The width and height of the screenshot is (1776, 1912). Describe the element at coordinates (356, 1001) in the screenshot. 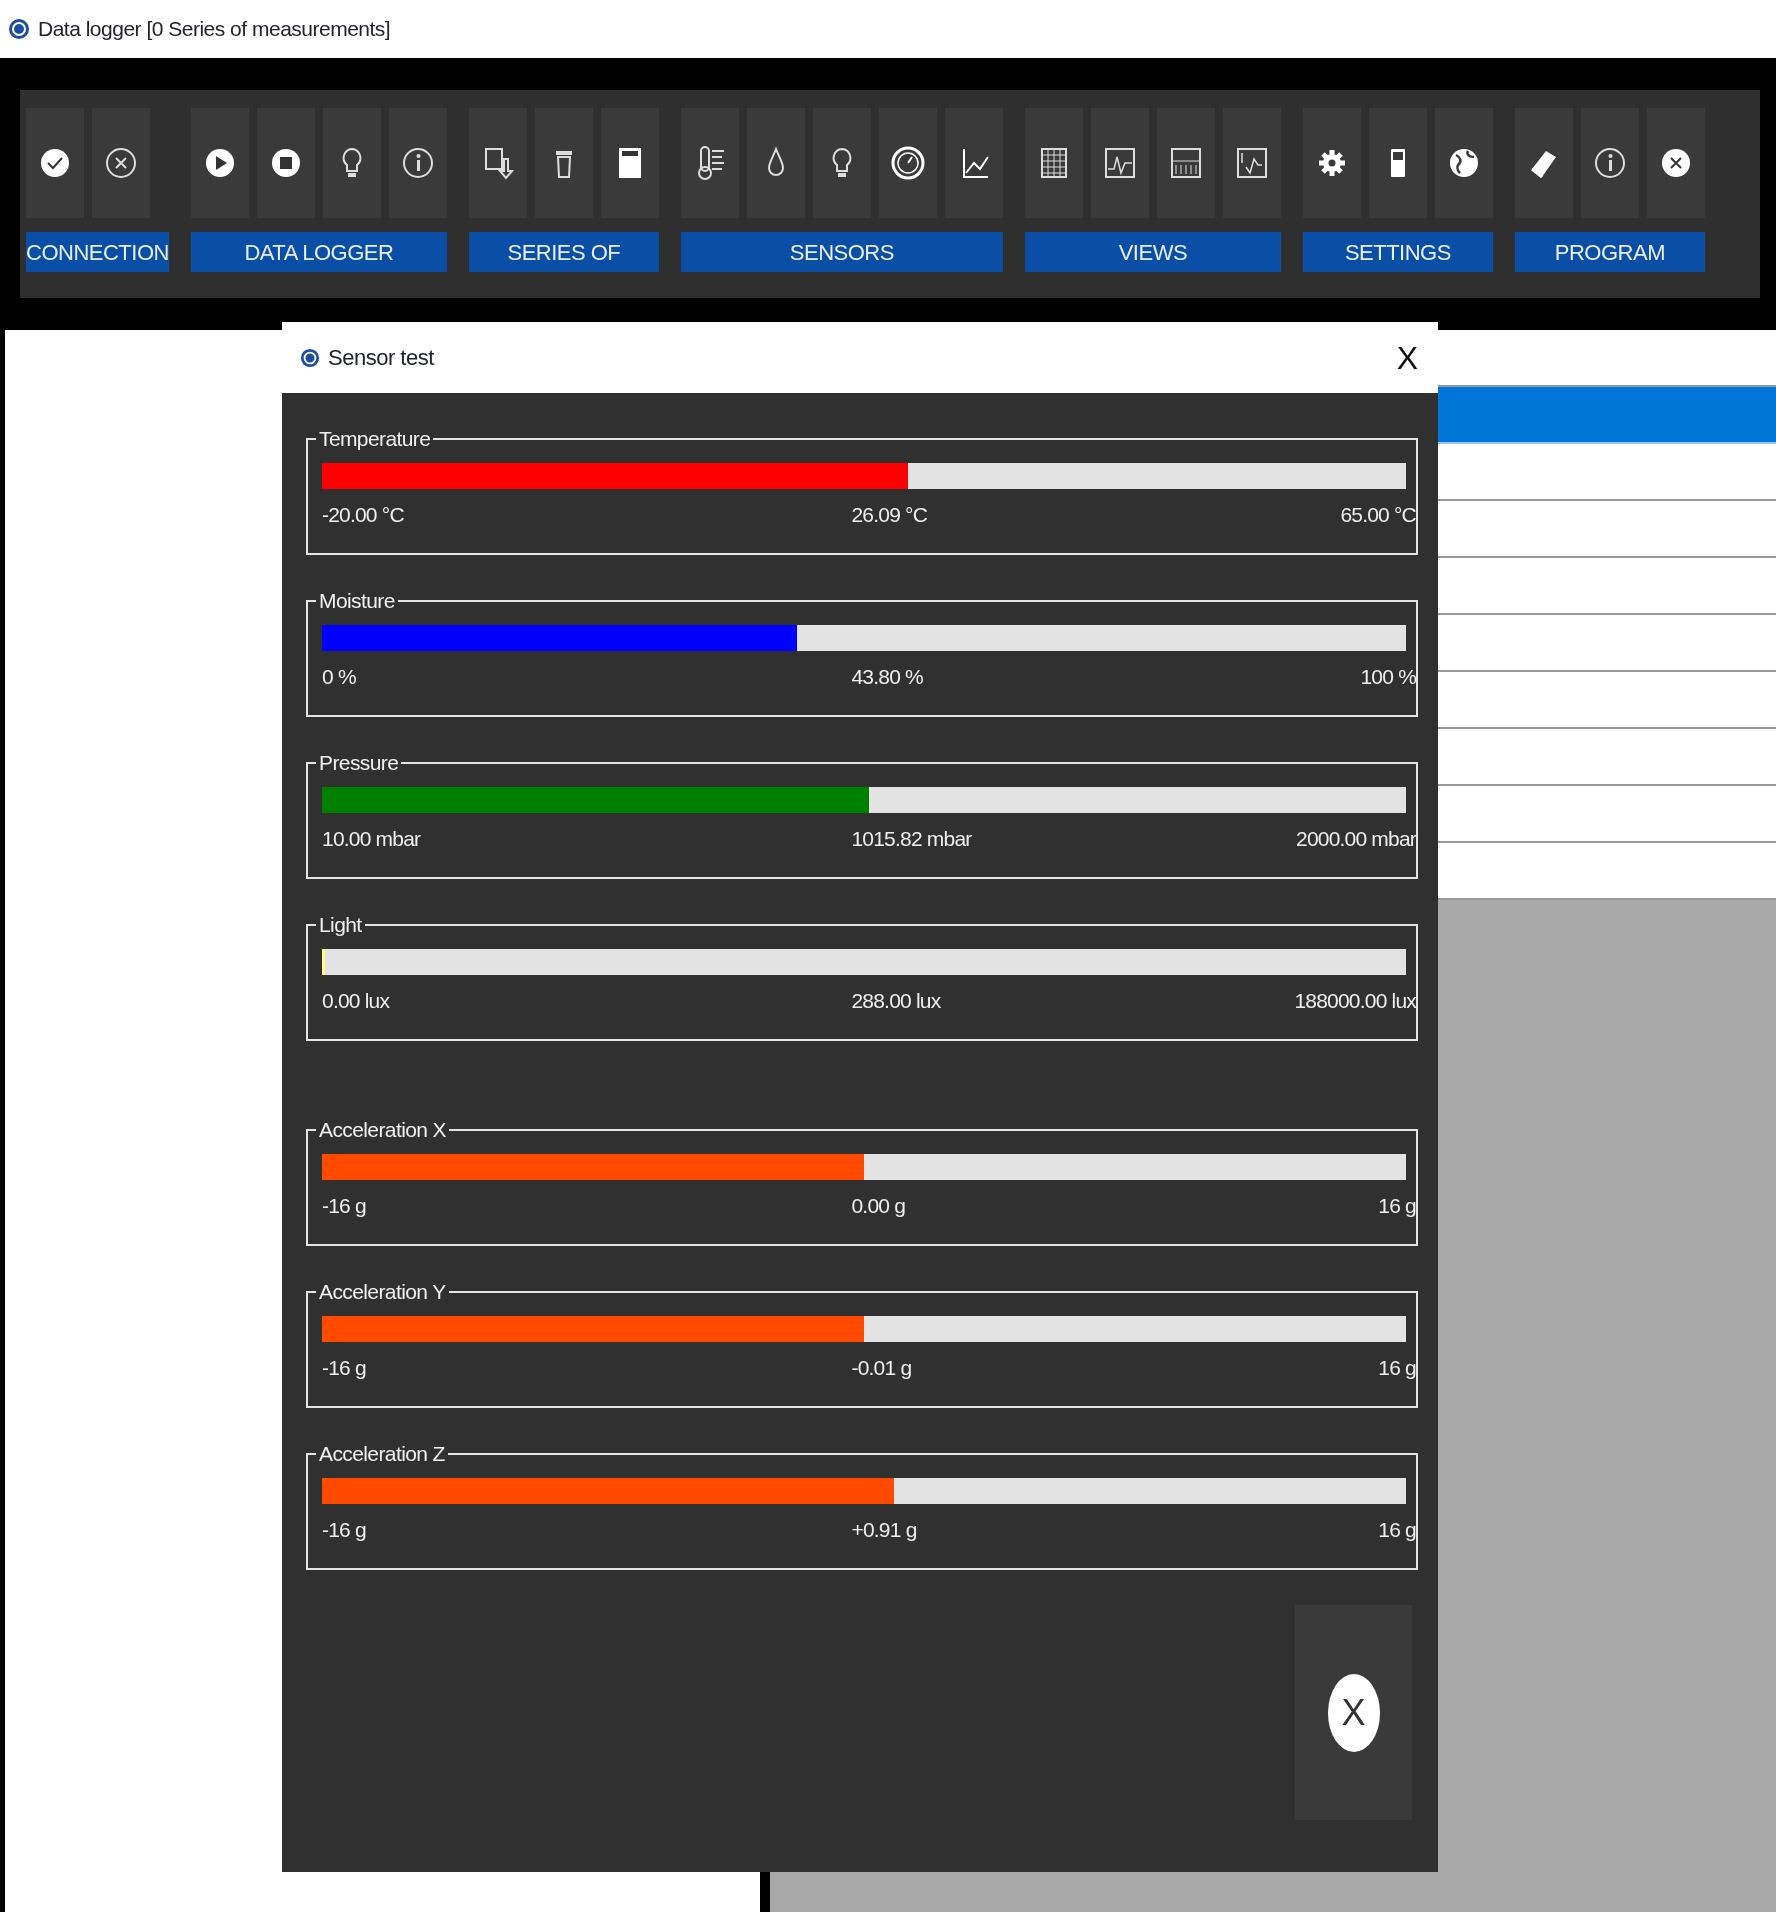

I see `minimum-value: 0.00 lux` at that location.